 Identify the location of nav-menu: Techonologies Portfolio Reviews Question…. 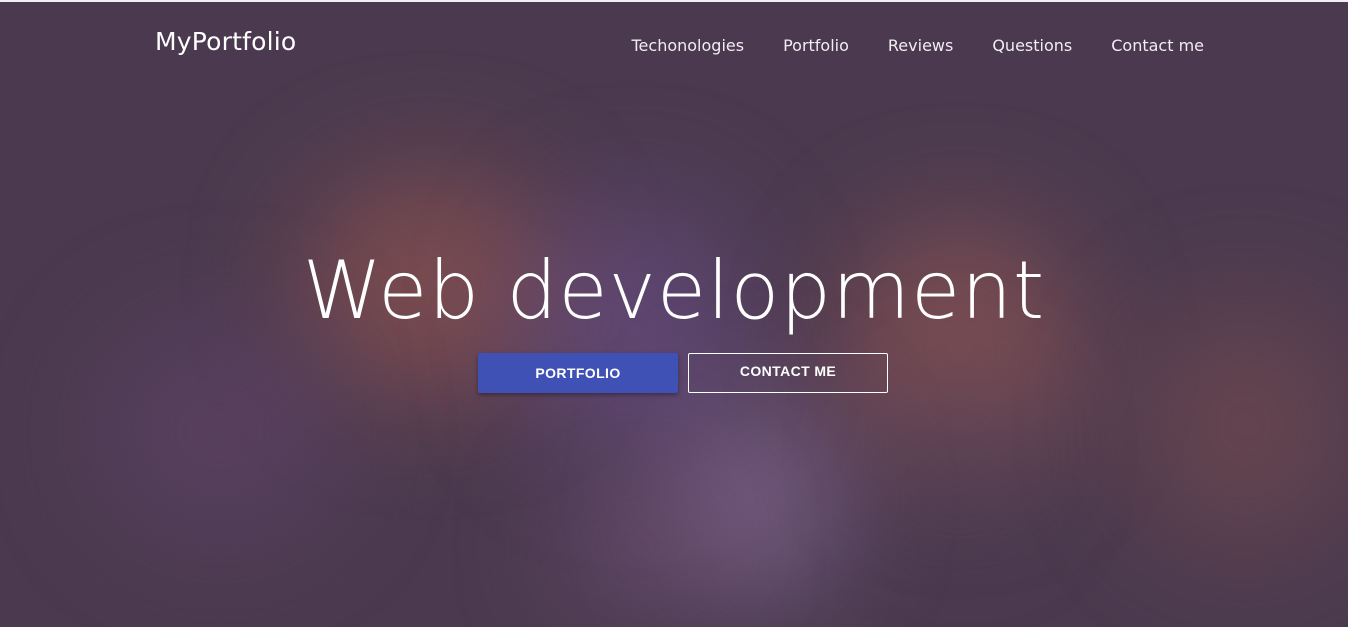
(918, 45).